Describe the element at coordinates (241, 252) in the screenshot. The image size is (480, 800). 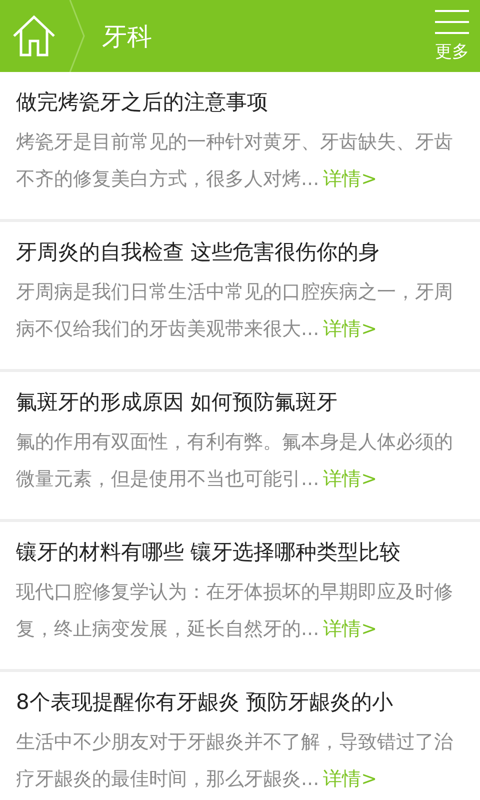
I see `article-title: 牙周炎的自我检查 这些危害很伤你的身` at that location.